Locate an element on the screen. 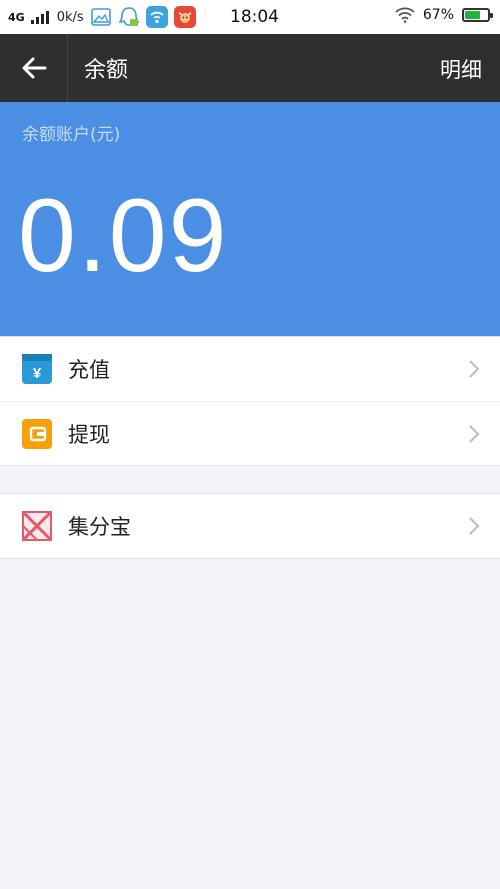  wifi-app-icon is located at coordinates (156, 17).